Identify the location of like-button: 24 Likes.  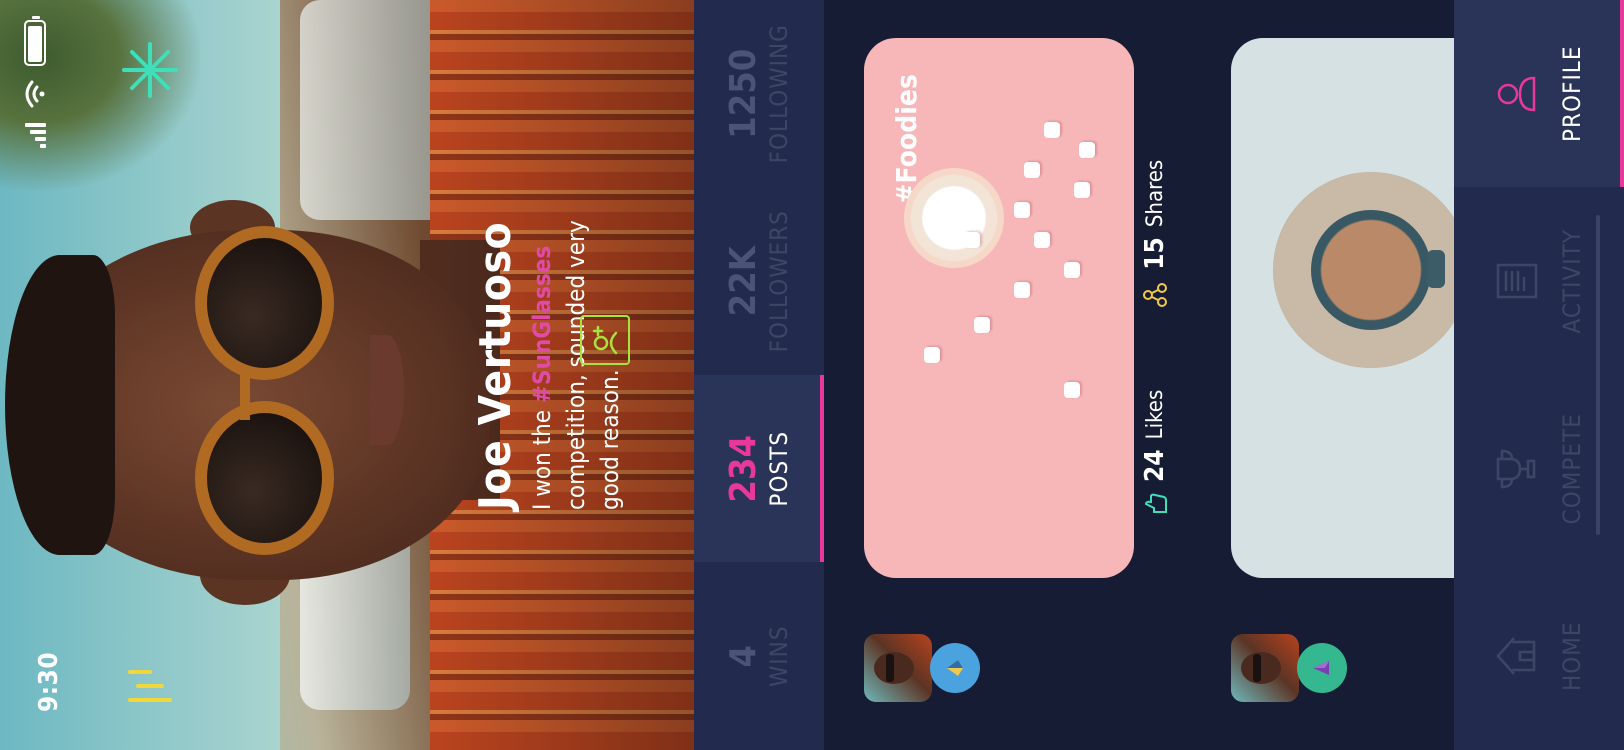
(1155, 454).